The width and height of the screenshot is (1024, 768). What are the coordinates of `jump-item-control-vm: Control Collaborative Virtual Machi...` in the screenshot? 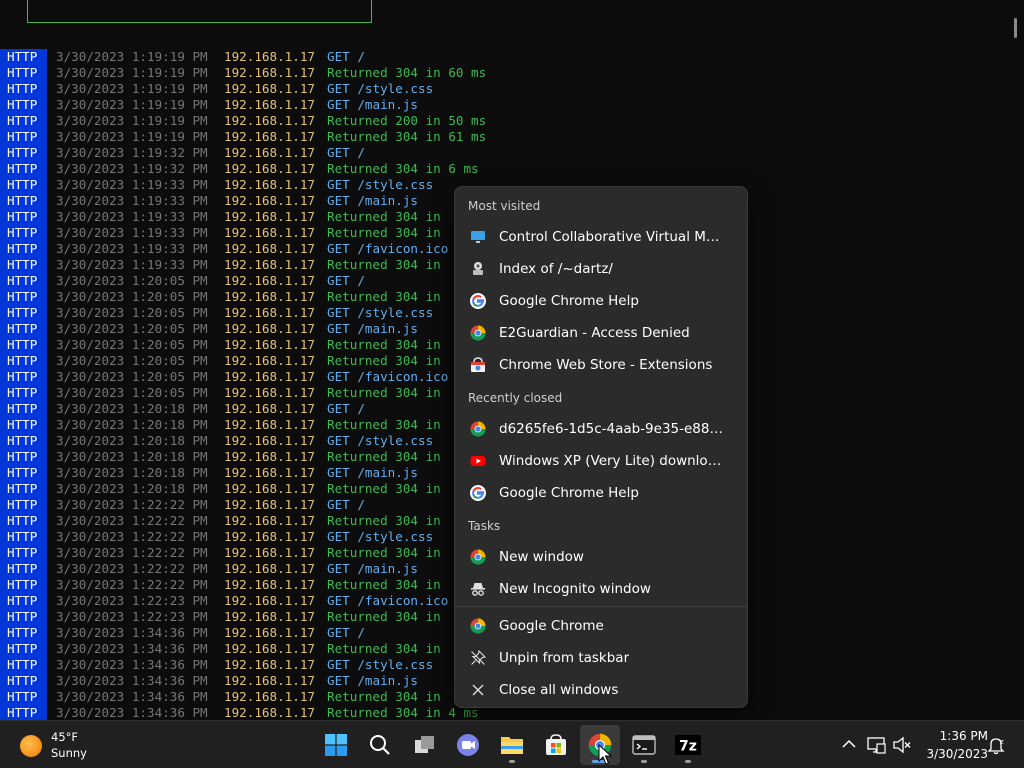 It's located at (601, 237).